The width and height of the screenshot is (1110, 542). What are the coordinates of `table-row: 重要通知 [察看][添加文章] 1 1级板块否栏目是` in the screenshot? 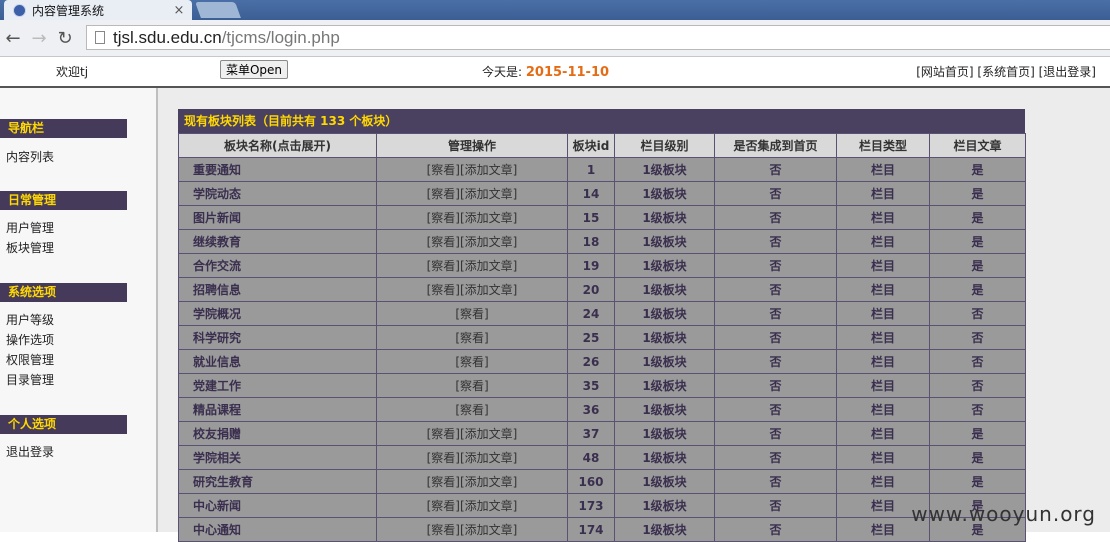 It's located at (602, 169).